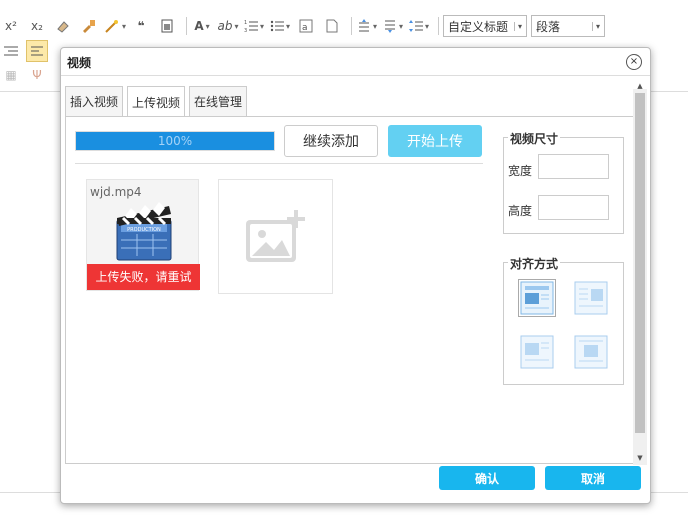  I want to click on scroll-thumb, so click(640, 263).